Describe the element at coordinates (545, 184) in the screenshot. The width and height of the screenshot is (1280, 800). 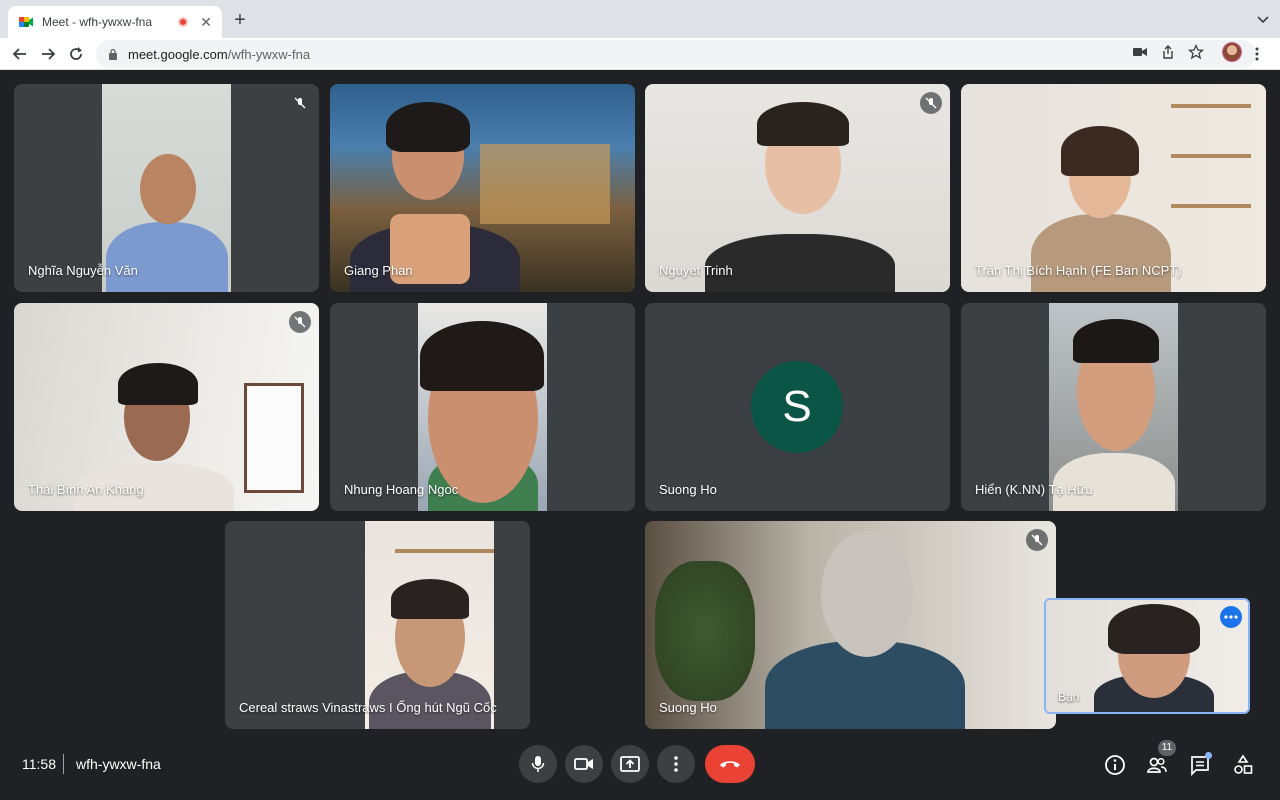
I see `background-house` at that location.